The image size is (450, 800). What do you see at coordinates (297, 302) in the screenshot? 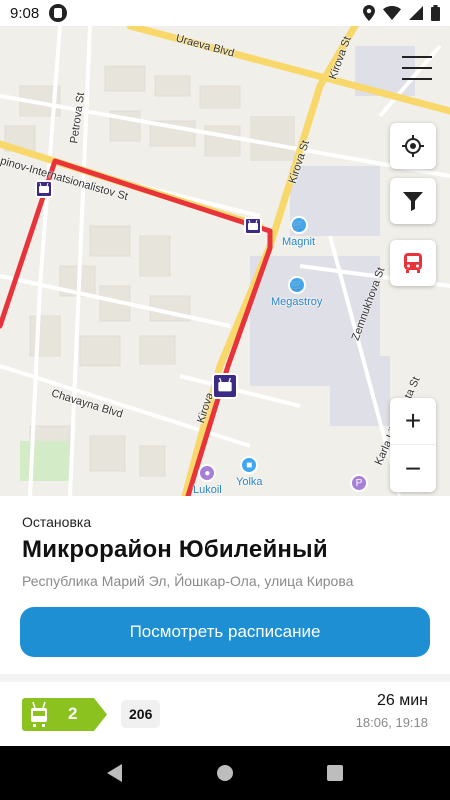
I see `poi-label: Megastroy` at bounding box center [297, 302].